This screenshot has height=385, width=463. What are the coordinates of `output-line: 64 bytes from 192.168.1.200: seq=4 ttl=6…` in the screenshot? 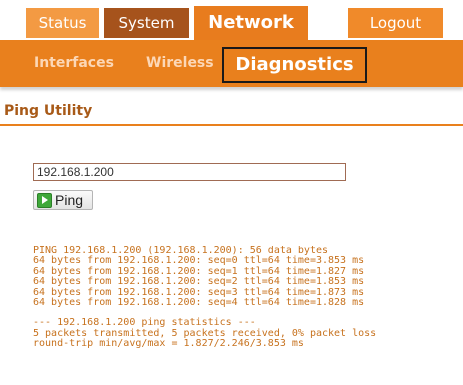 It's located at (199, 302).